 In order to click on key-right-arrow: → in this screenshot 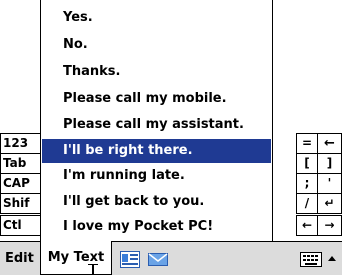, I will do `click(329, 225)`.